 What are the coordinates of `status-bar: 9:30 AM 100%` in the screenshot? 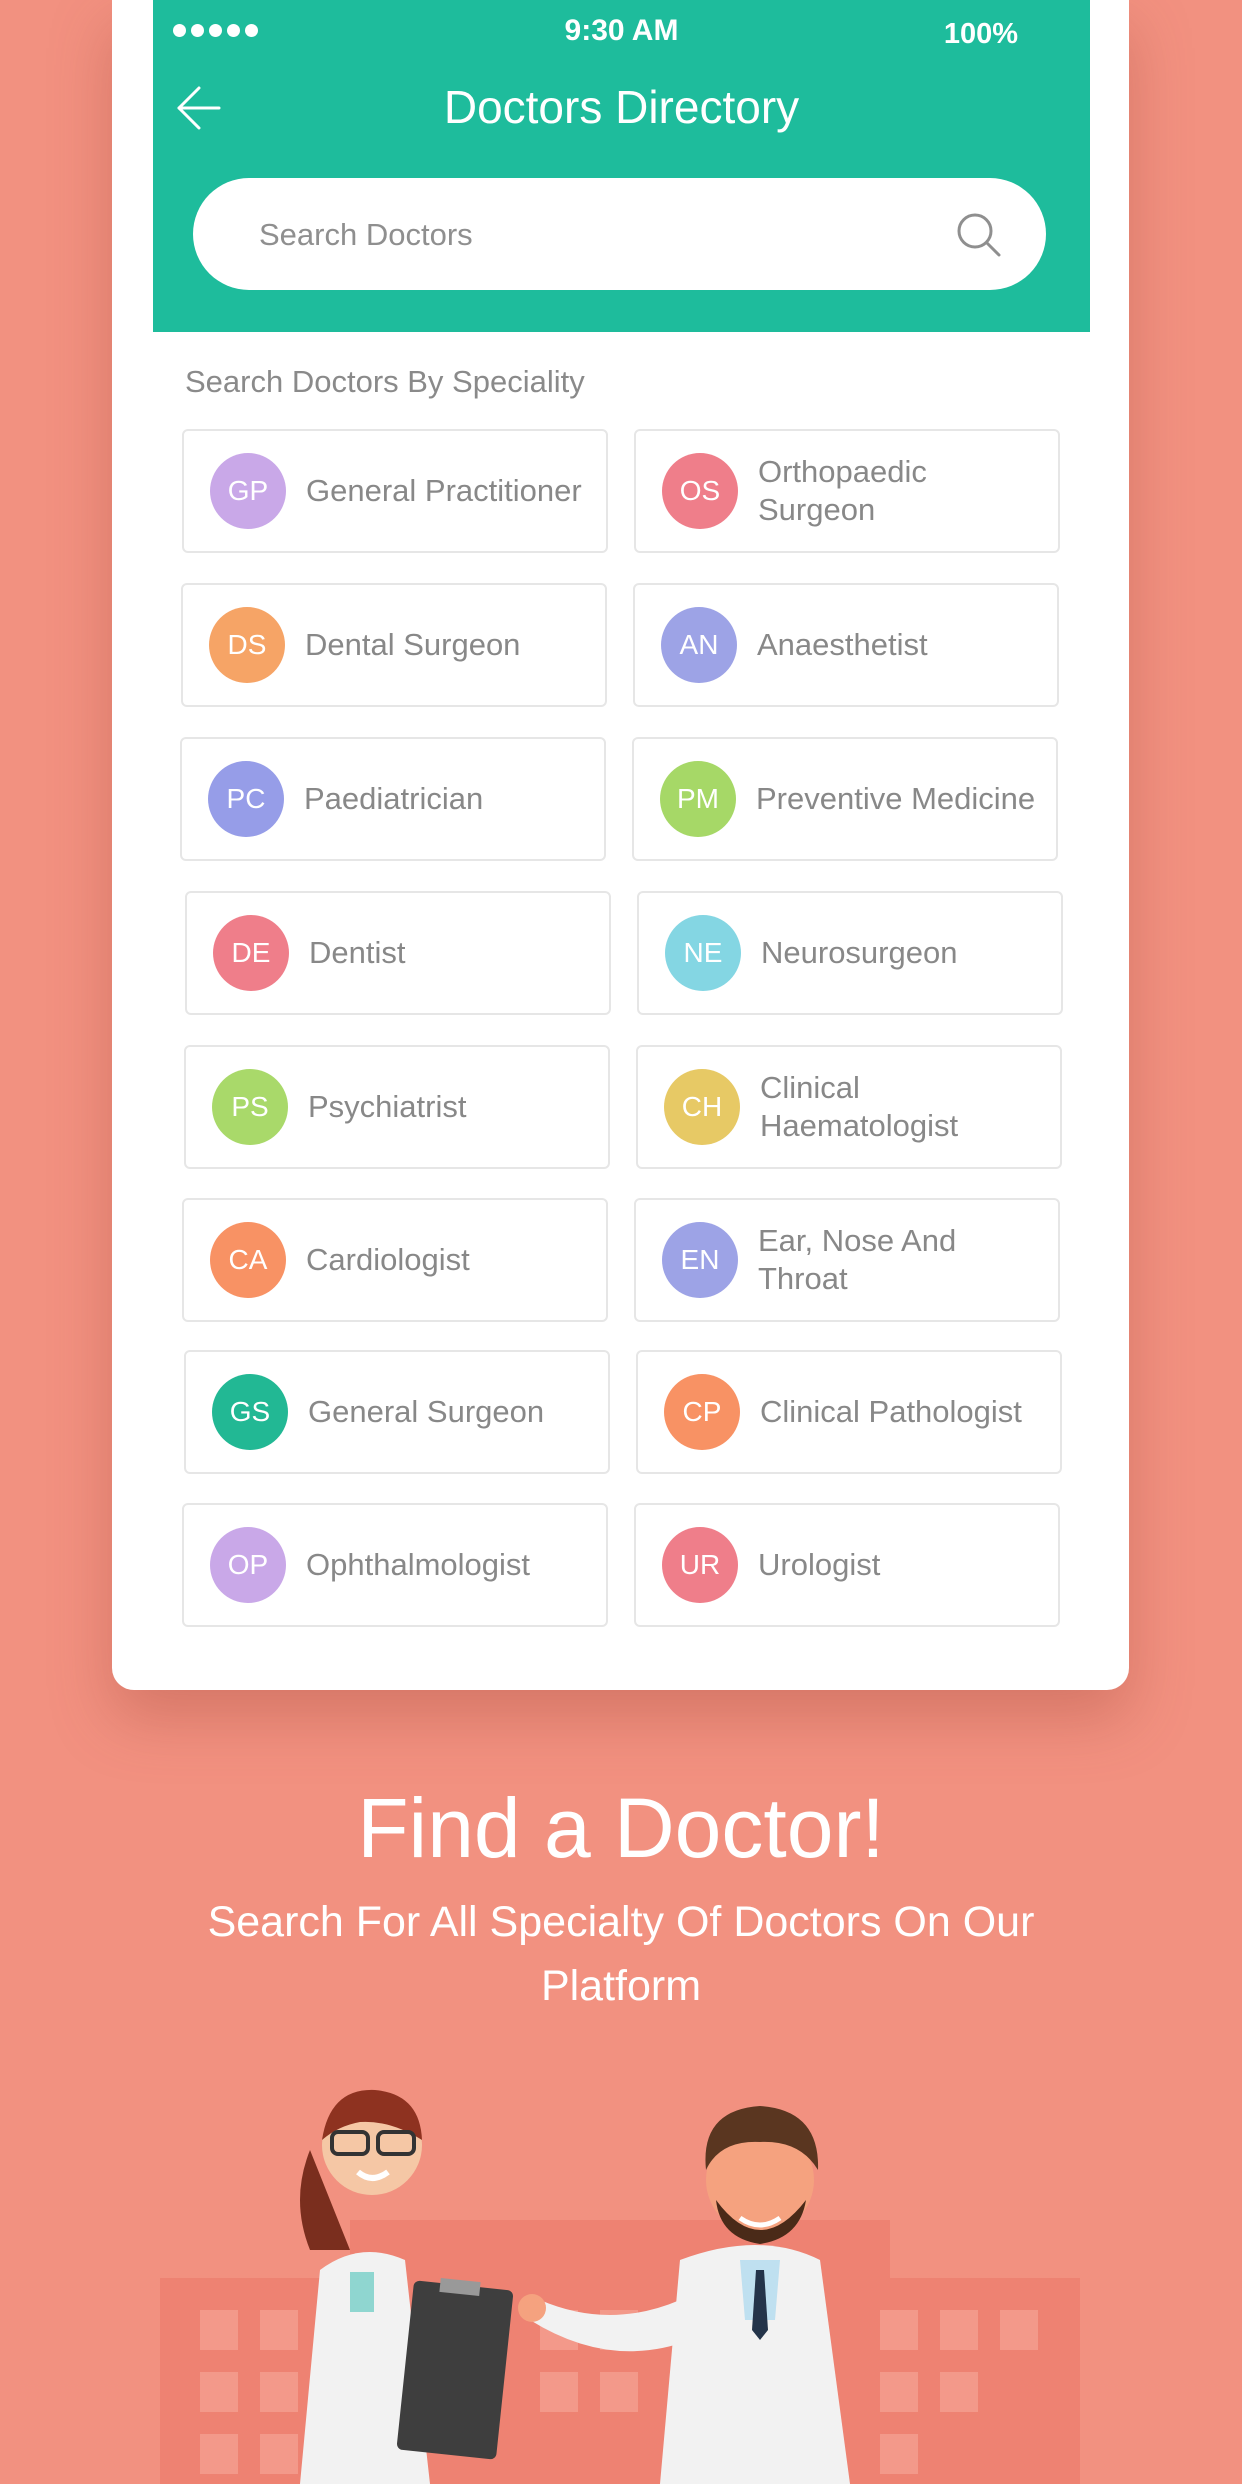 It's located at (621, 33).